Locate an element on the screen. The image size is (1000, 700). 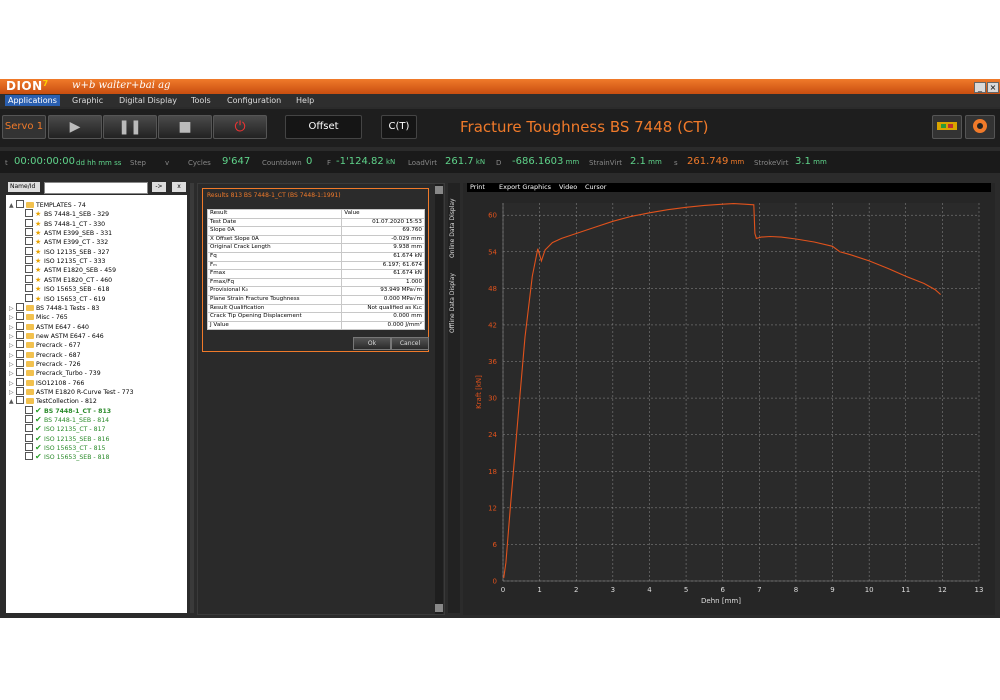
scroll-down-button is located at coordinates (439, 608).